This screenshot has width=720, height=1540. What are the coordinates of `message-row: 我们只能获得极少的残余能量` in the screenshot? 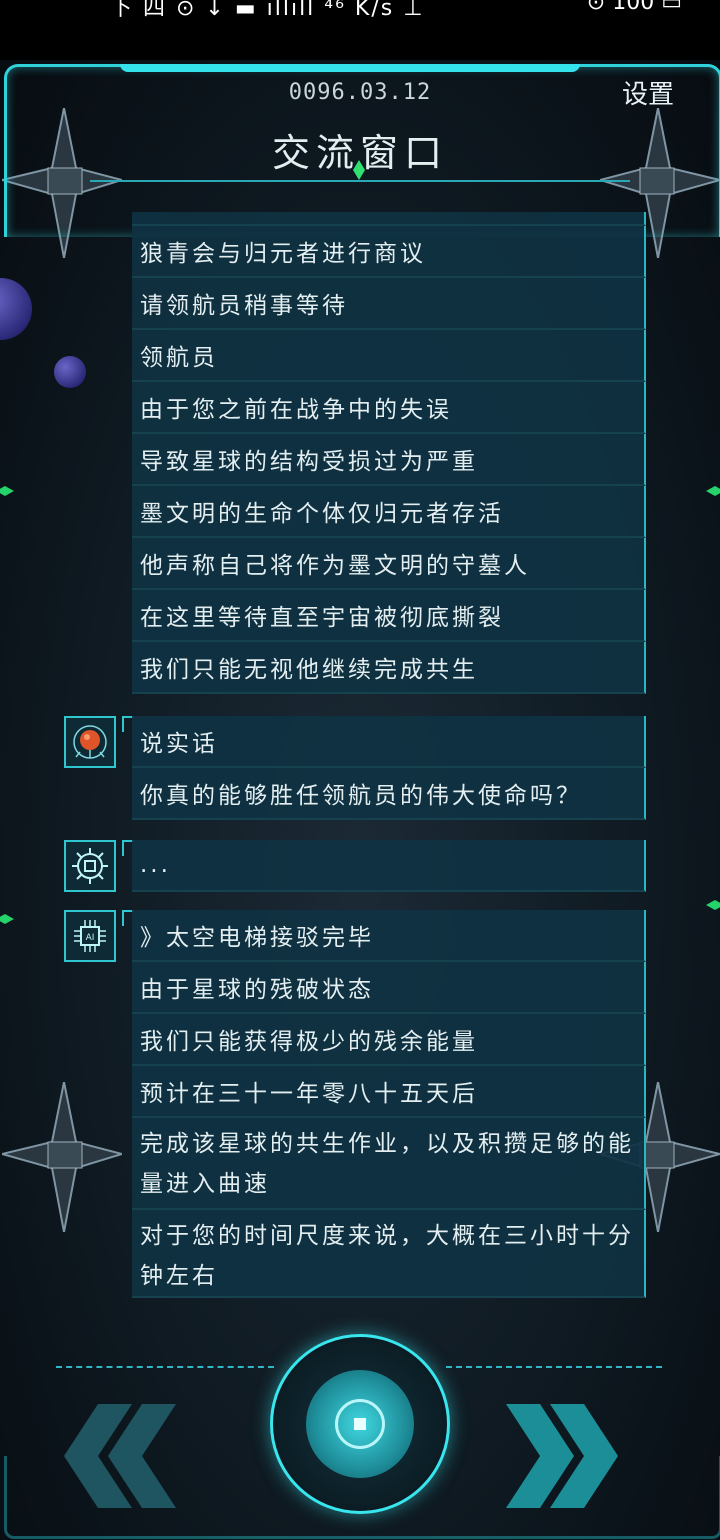 It's located at (389, 1040).